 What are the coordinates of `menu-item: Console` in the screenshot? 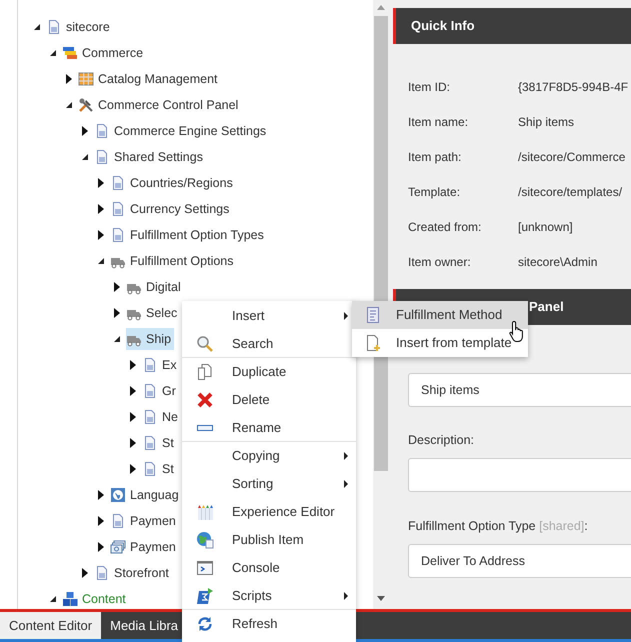 It's located at (269, 567).